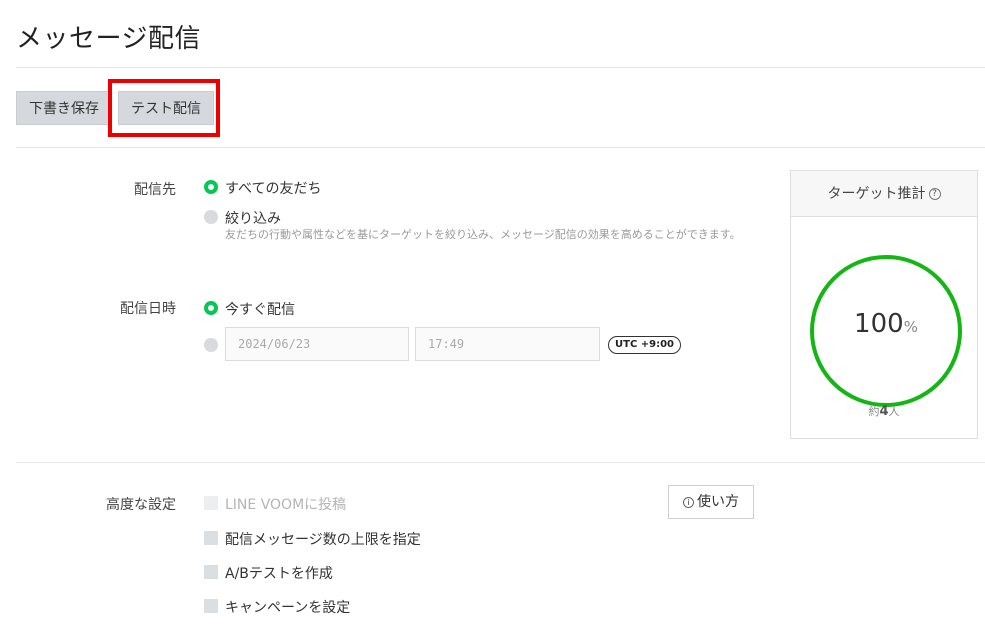 This screenshot has width=985, height=631. I want to click on gauge-value: 100%, so click(886, 324).